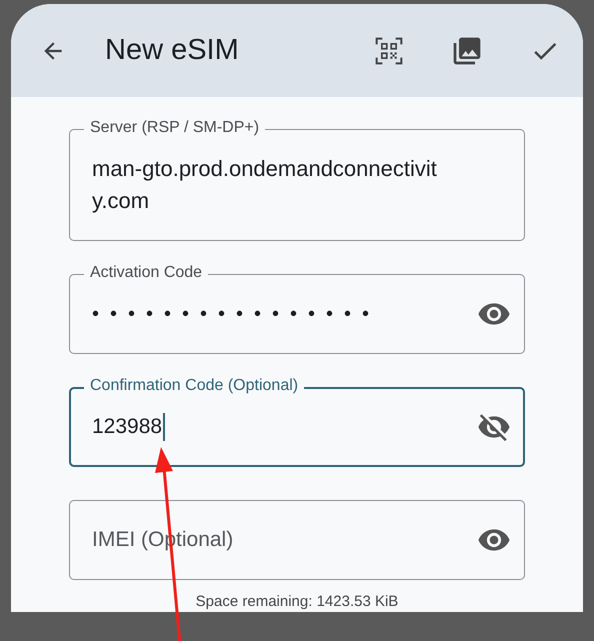 The width and height of the screenshot is (594, 641). I want to click on input-field: Server (RSP / SM-DP+) man-gto.prod.ondemandconnectivity.com, so click(297, 179).